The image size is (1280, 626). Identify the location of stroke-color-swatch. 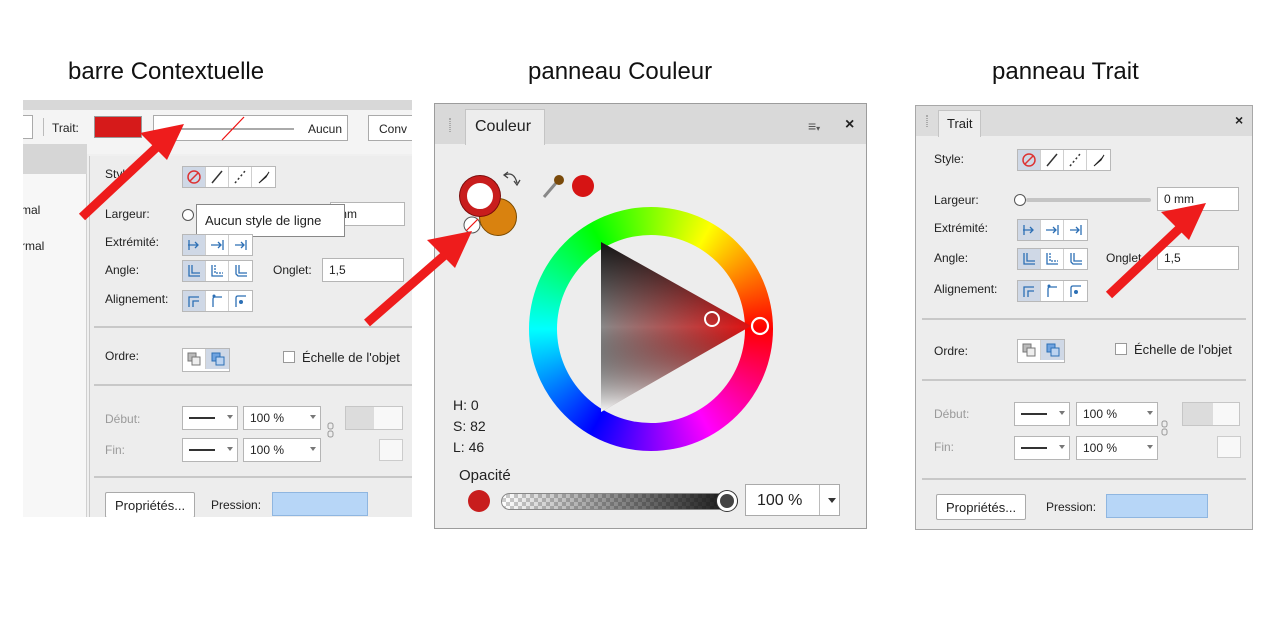
(118, 127).